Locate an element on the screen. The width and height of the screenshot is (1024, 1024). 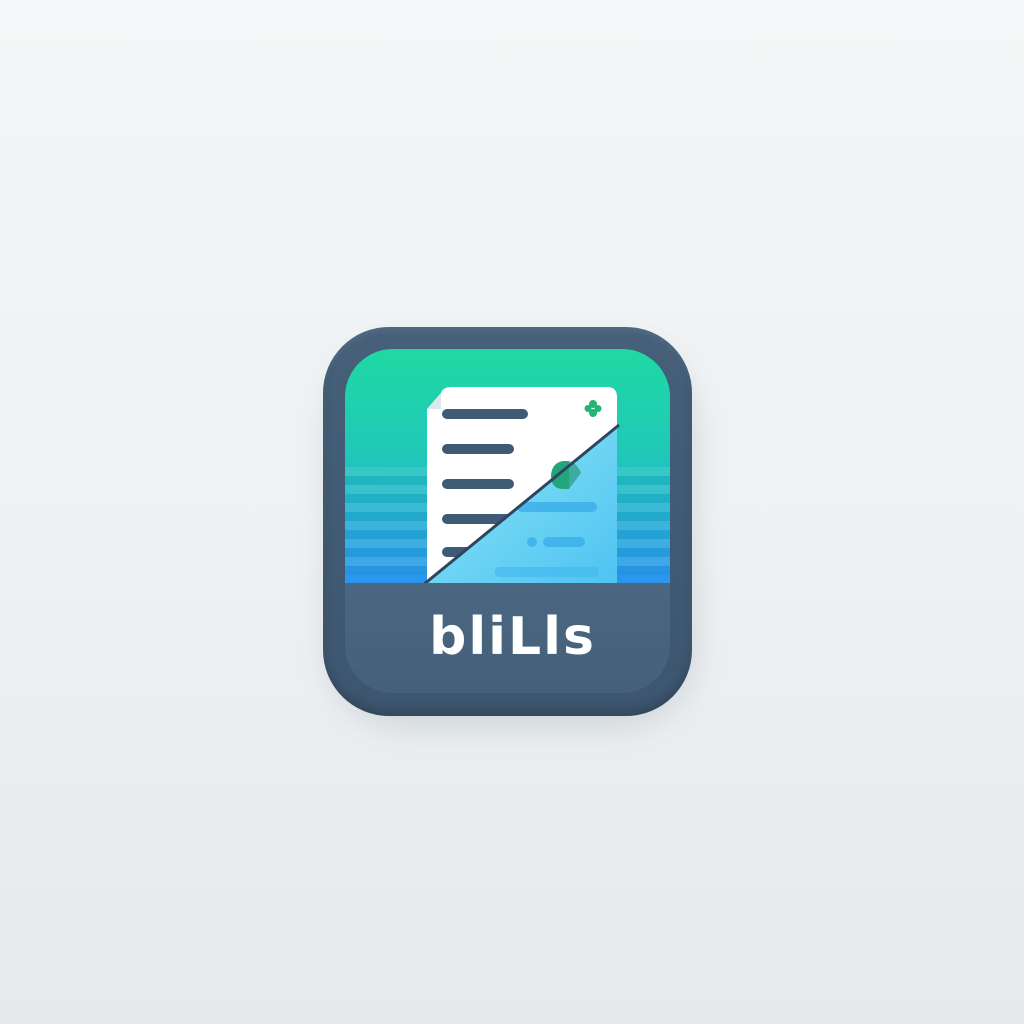
app-name: bliLls is located at coordinates (512, 637).